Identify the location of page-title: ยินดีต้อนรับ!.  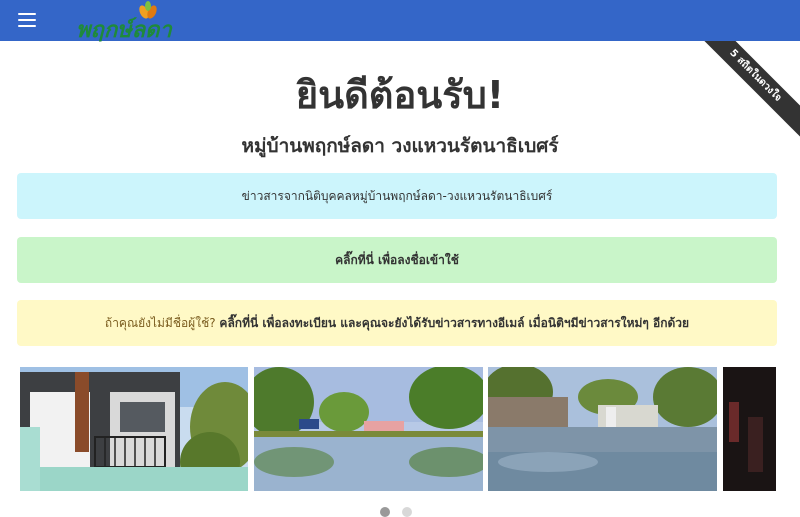
(400, 95).